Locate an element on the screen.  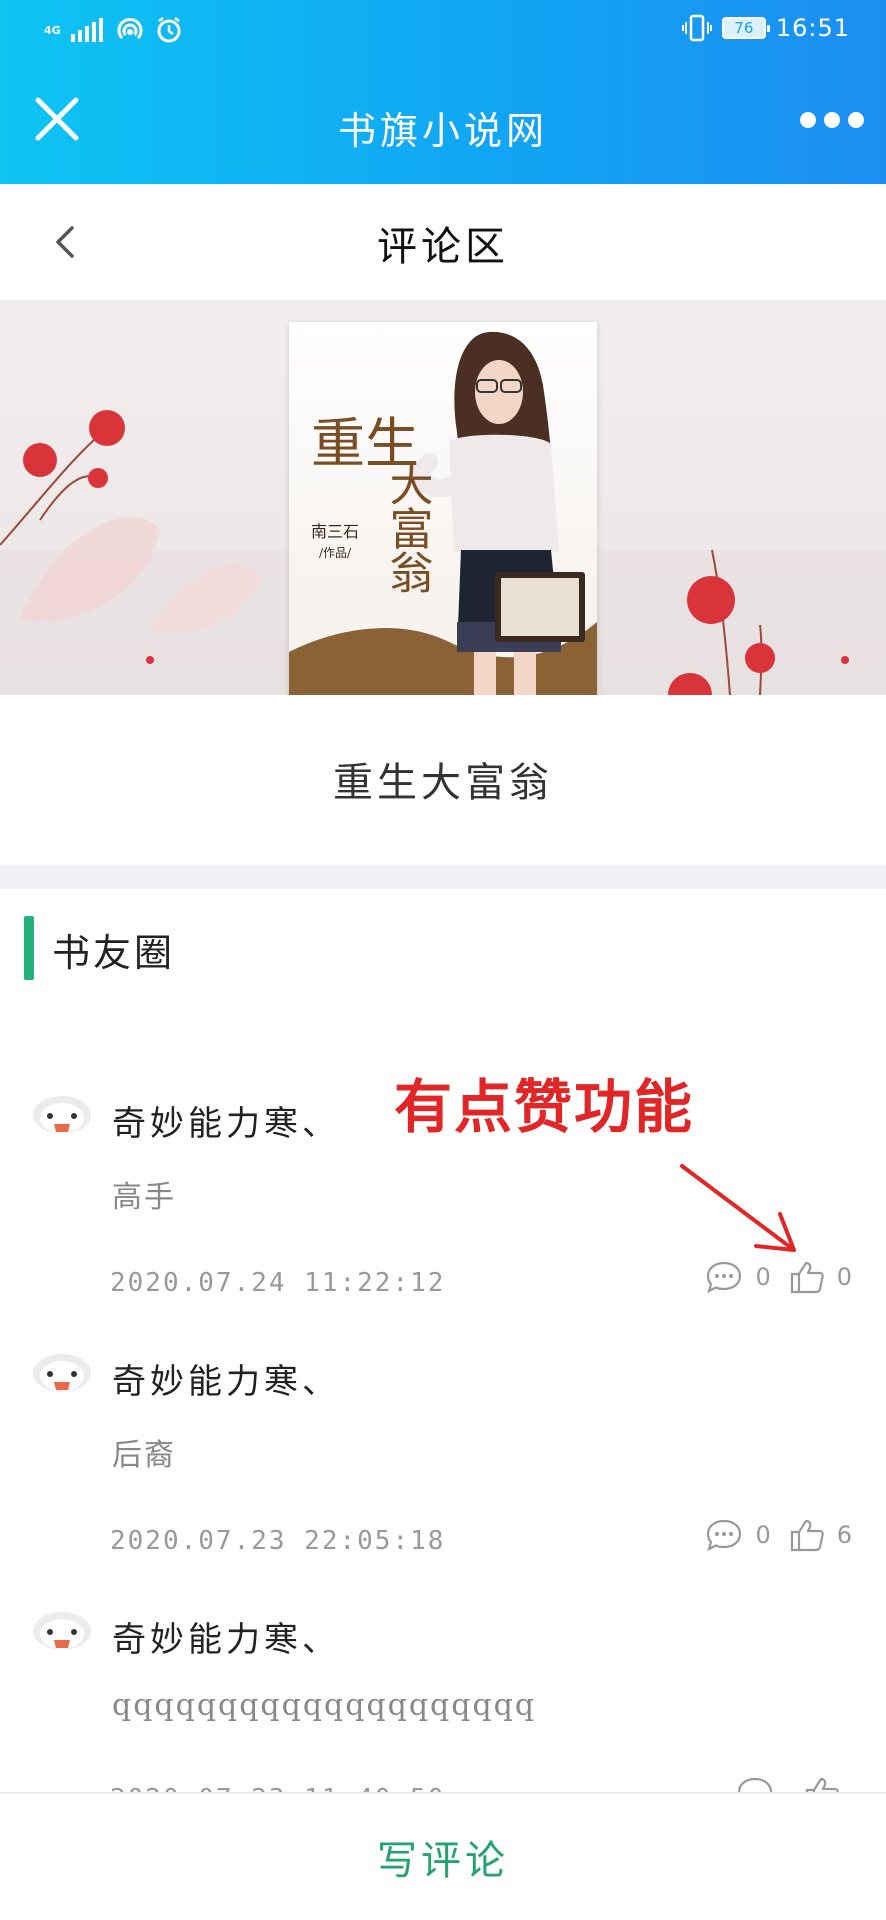
status-bar: 4G 76 16:51 is located at coordinates (443, 31).